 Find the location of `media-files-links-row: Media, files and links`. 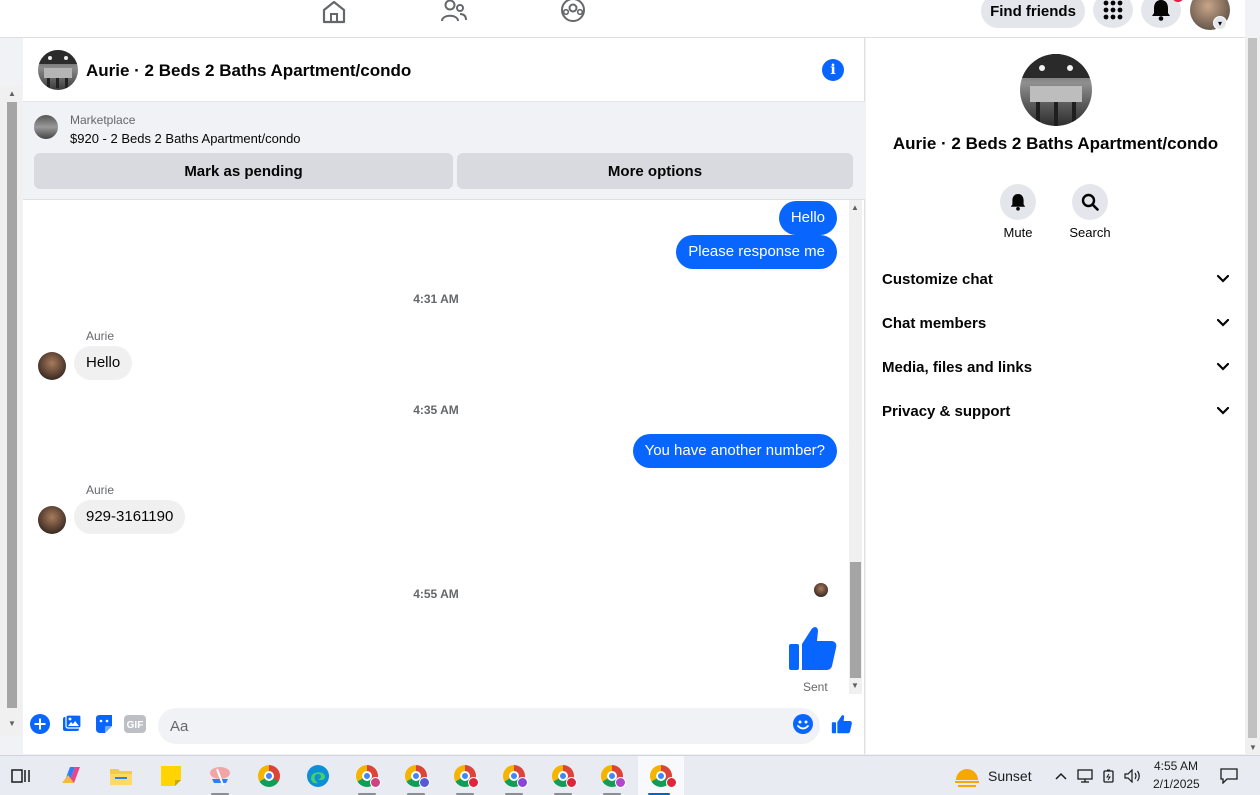

media-files-links-row: Media, files and links is located at coordinates (1055, 367).